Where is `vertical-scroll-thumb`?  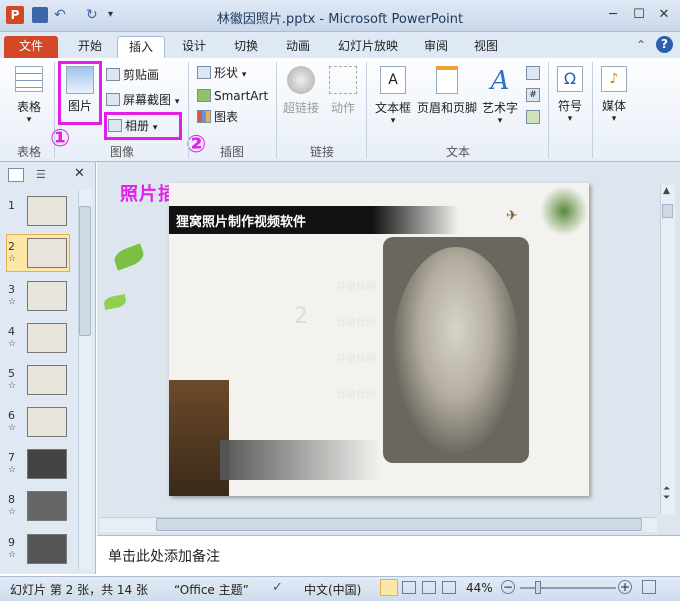
vertical-scroll-thumb is located at coordinates (667, 211).